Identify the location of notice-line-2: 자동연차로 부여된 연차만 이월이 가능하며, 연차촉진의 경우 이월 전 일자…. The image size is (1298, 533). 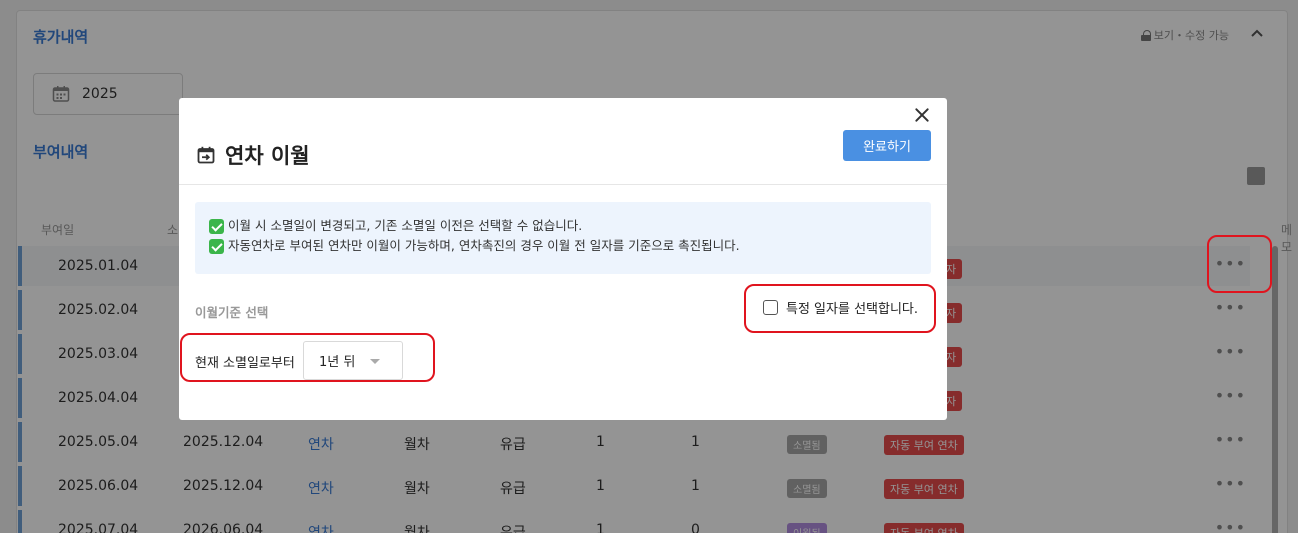
(563, 246).